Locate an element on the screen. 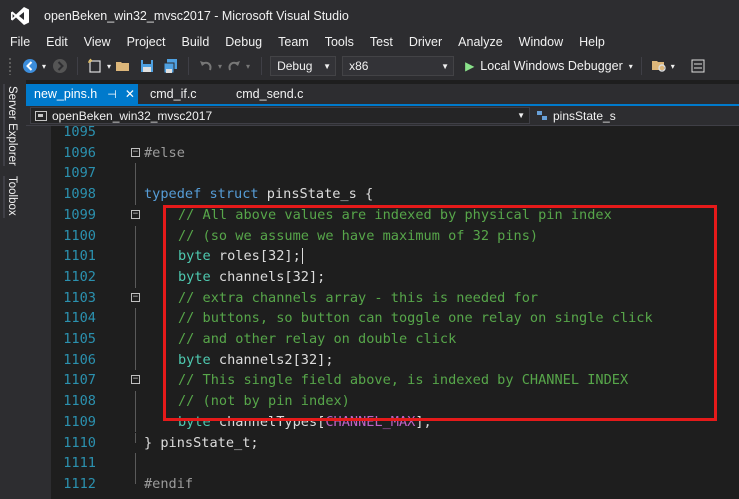 The height and width of the screenshot is (499, 739). save-icon is located at coordinates (147, 66).